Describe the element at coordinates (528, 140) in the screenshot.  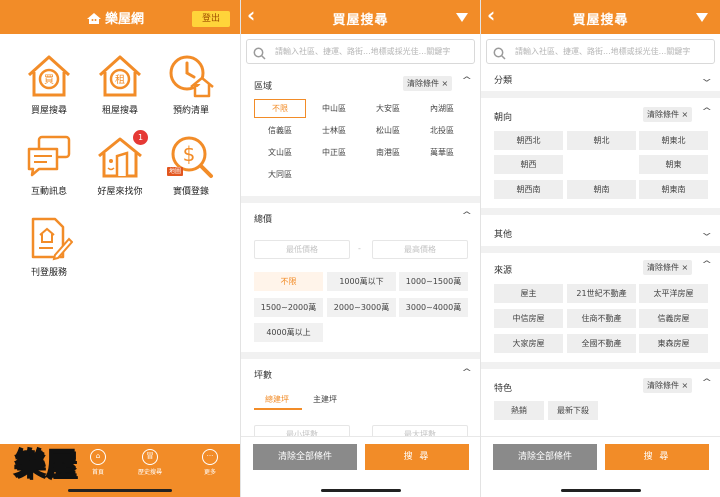
I see `orientation-option: 朝西北` at that location.